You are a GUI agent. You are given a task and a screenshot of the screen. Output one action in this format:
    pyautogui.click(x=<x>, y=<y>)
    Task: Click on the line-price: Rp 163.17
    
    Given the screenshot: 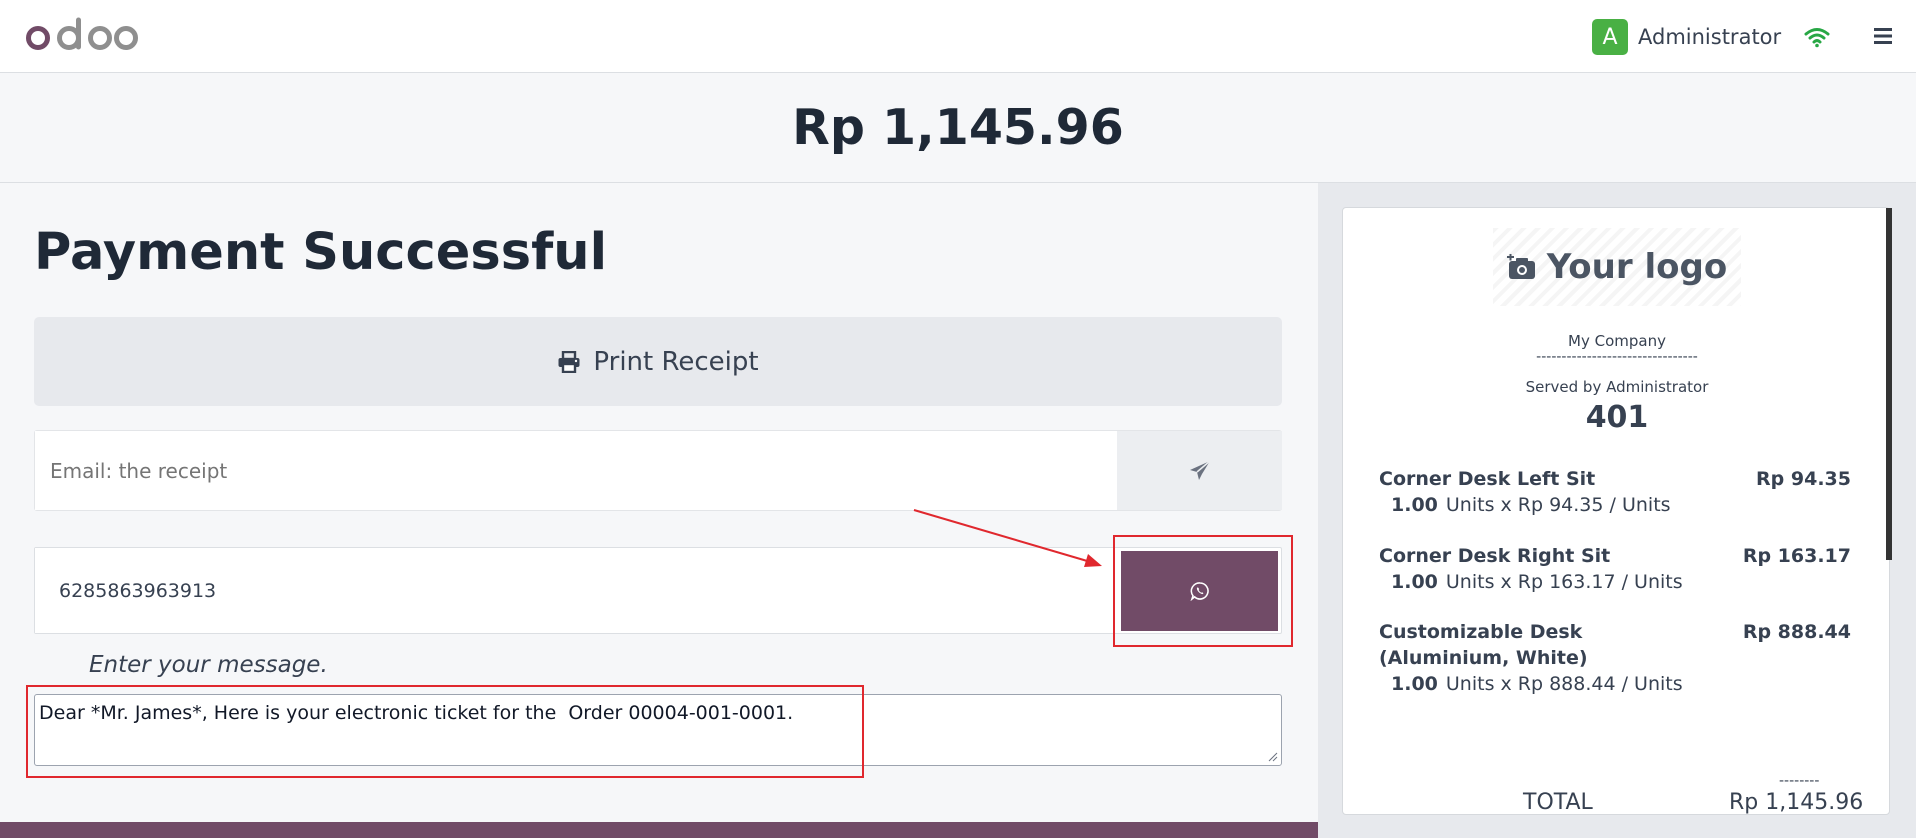 What is the action you would take?
    pyautogui.click(x=1796, y=556)
    